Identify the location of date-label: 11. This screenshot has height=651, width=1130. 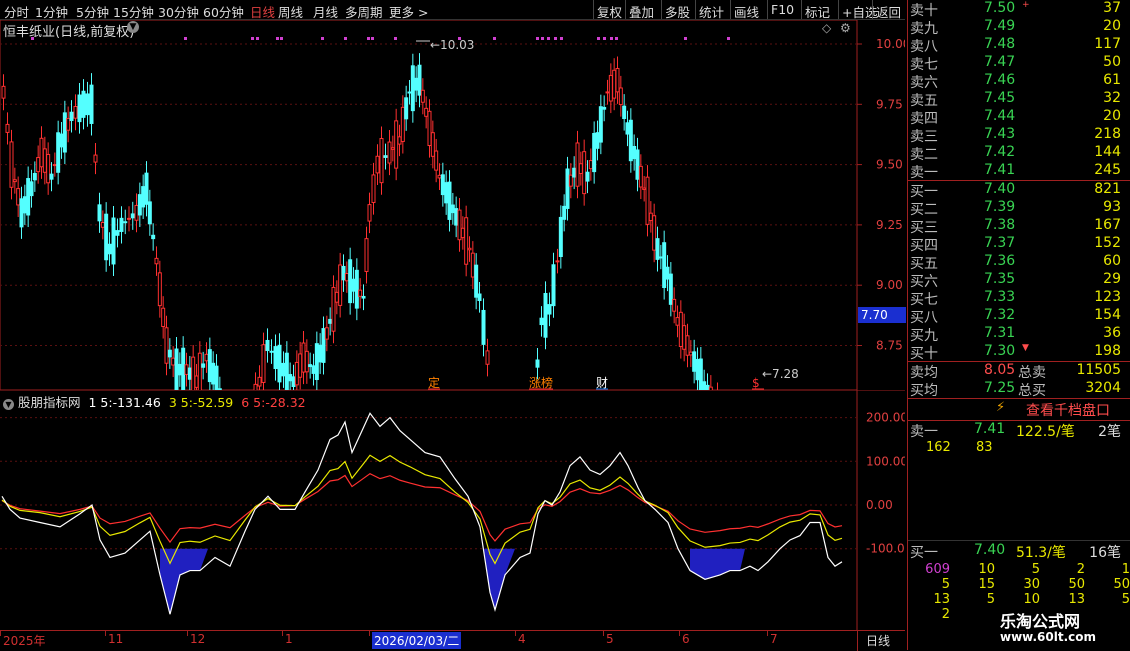
(116, 639).